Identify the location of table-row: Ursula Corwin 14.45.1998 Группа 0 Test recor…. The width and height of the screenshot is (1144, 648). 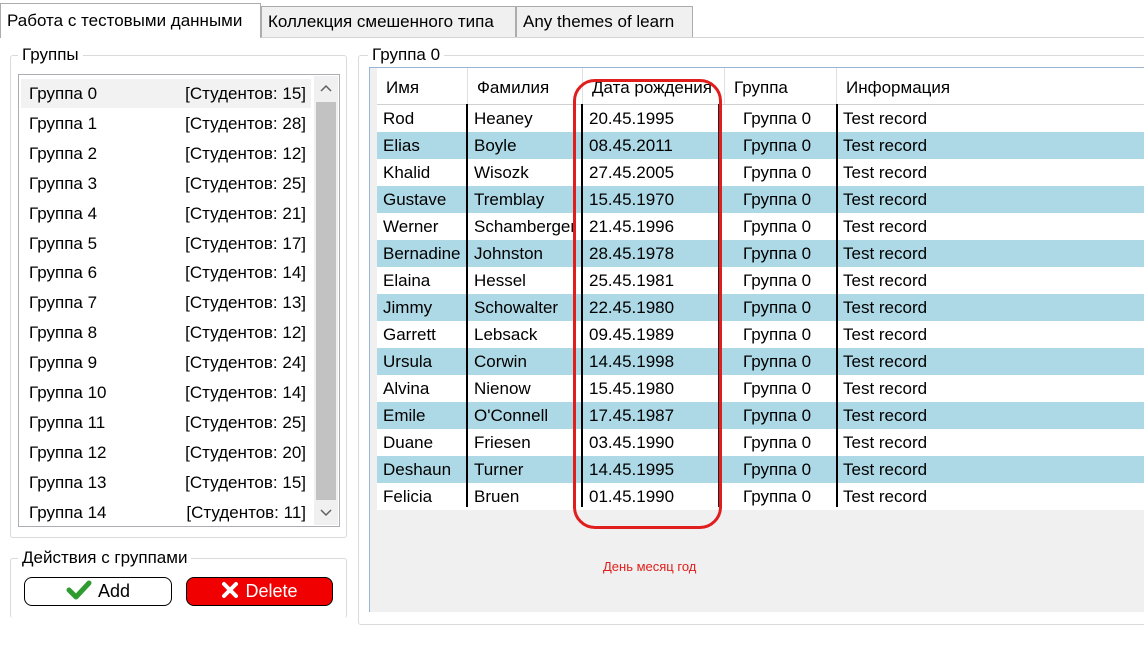
(760, 361).